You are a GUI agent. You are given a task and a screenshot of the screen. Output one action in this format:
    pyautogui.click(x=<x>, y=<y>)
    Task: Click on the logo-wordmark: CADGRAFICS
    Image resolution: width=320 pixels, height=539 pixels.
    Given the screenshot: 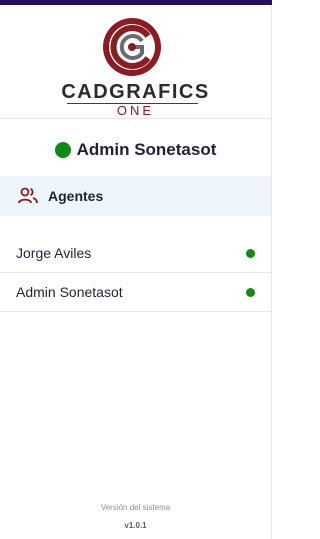 What is the action you would take?
    pyautogui.click(x=135, y=92)
    